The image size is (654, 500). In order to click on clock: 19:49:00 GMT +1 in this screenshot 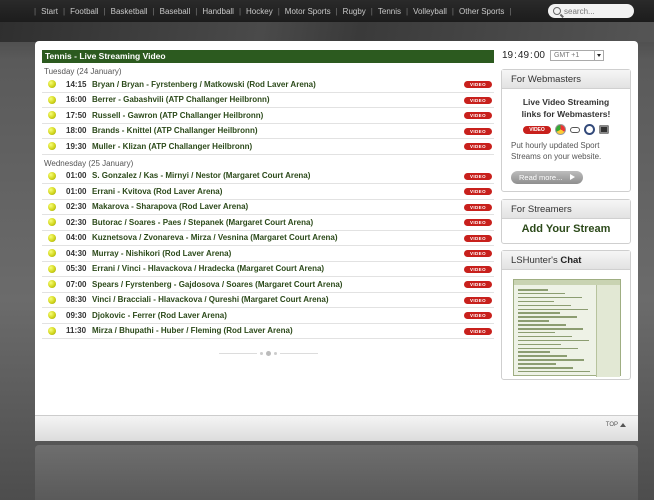, I will do `click(553, 55)`.